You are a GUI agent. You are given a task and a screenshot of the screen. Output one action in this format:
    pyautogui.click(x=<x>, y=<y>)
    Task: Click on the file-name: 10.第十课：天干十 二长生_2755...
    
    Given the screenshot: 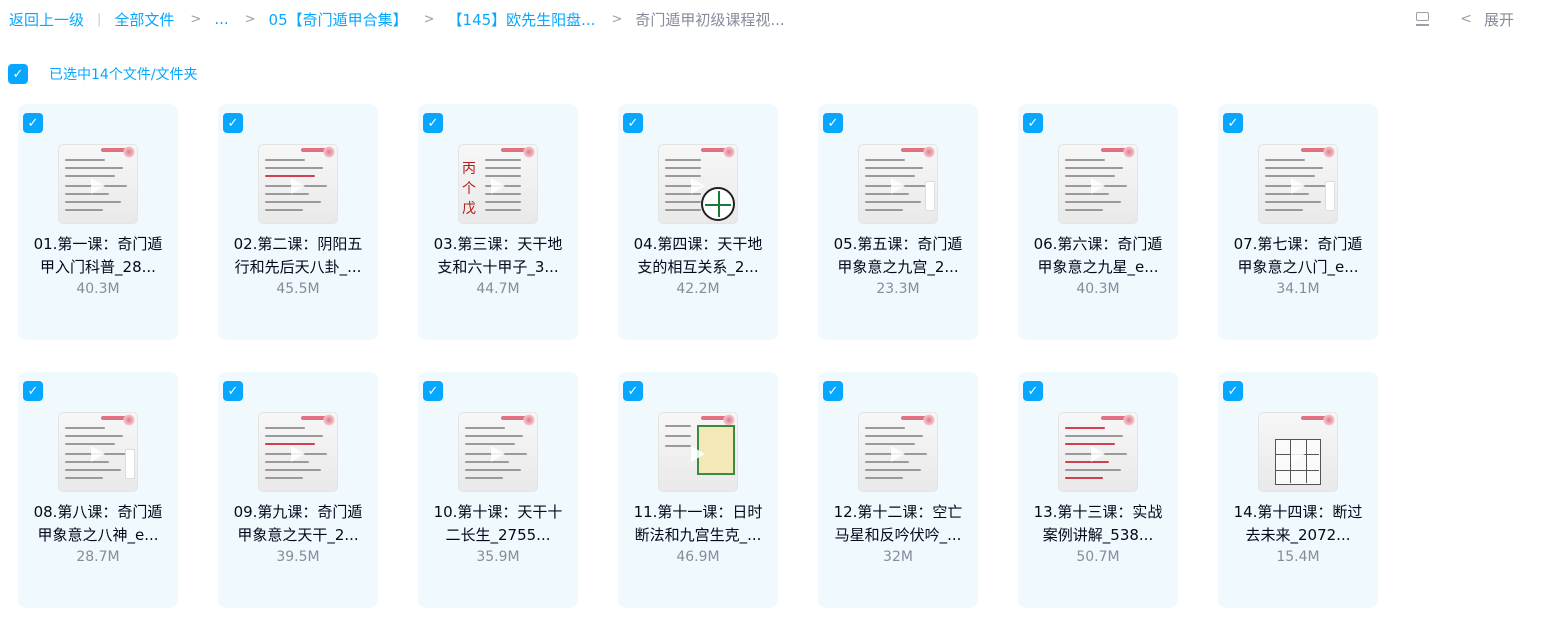 What is the action you would take?
    pyautogui.click(x=498, y=524)
    